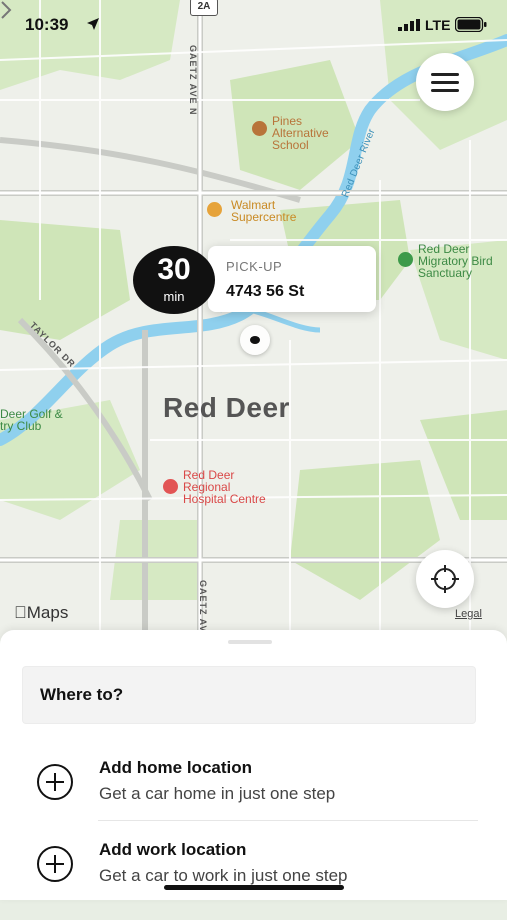 The height and width of the screenshot is (920, 507). I want to click on work-title: Add work location, so click(173, 849).